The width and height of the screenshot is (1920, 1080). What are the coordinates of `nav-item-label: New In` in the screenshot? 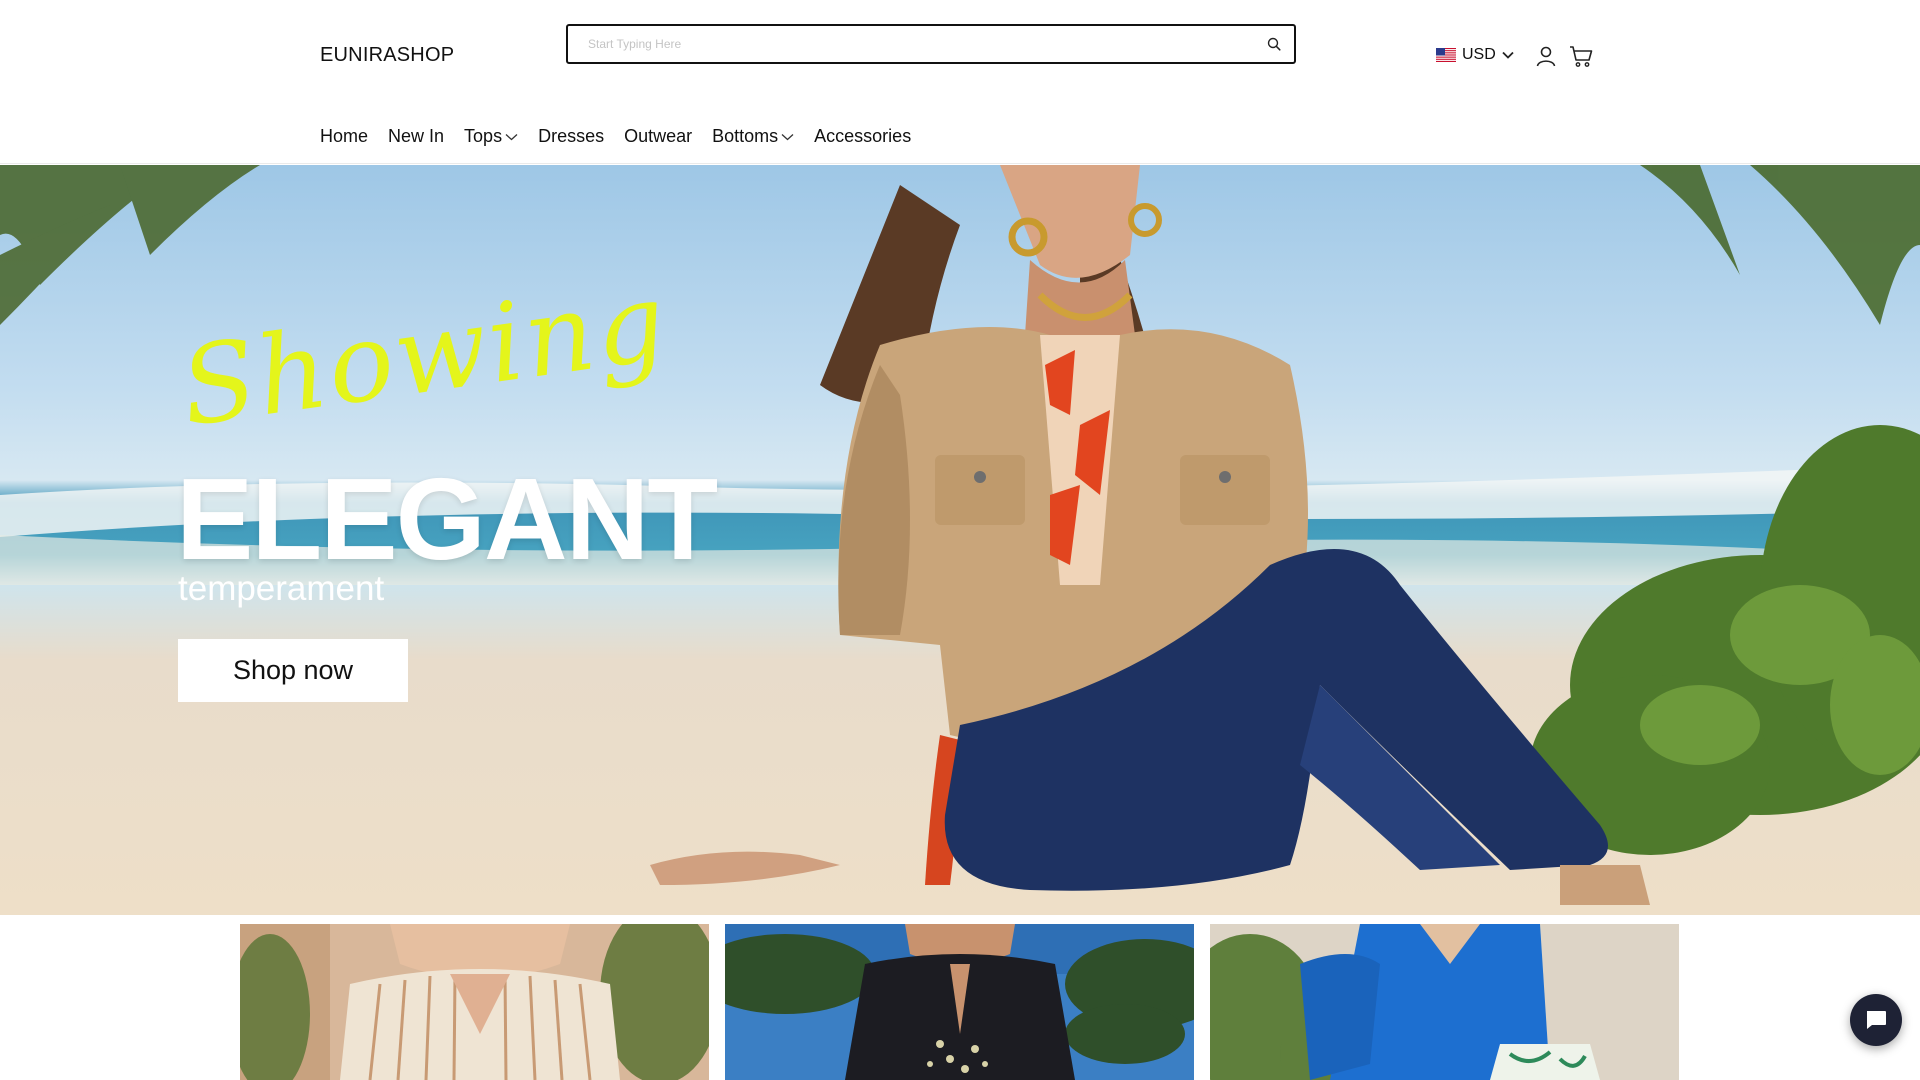 It's located at (416, 136).